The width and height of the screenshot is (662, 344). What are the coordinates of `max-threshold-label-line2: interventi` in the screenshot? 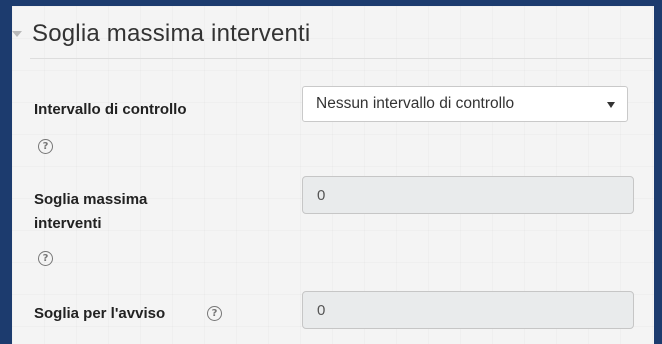 It's located at (68, 223).